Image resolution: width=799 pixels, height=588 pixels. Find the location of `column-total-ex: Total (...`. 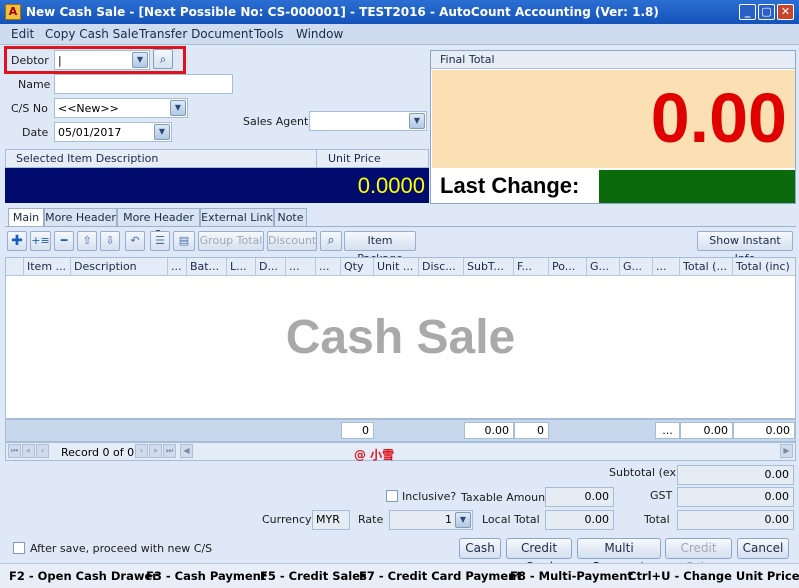

column-total-ex: Total (... is located at coordinates (706, 267).